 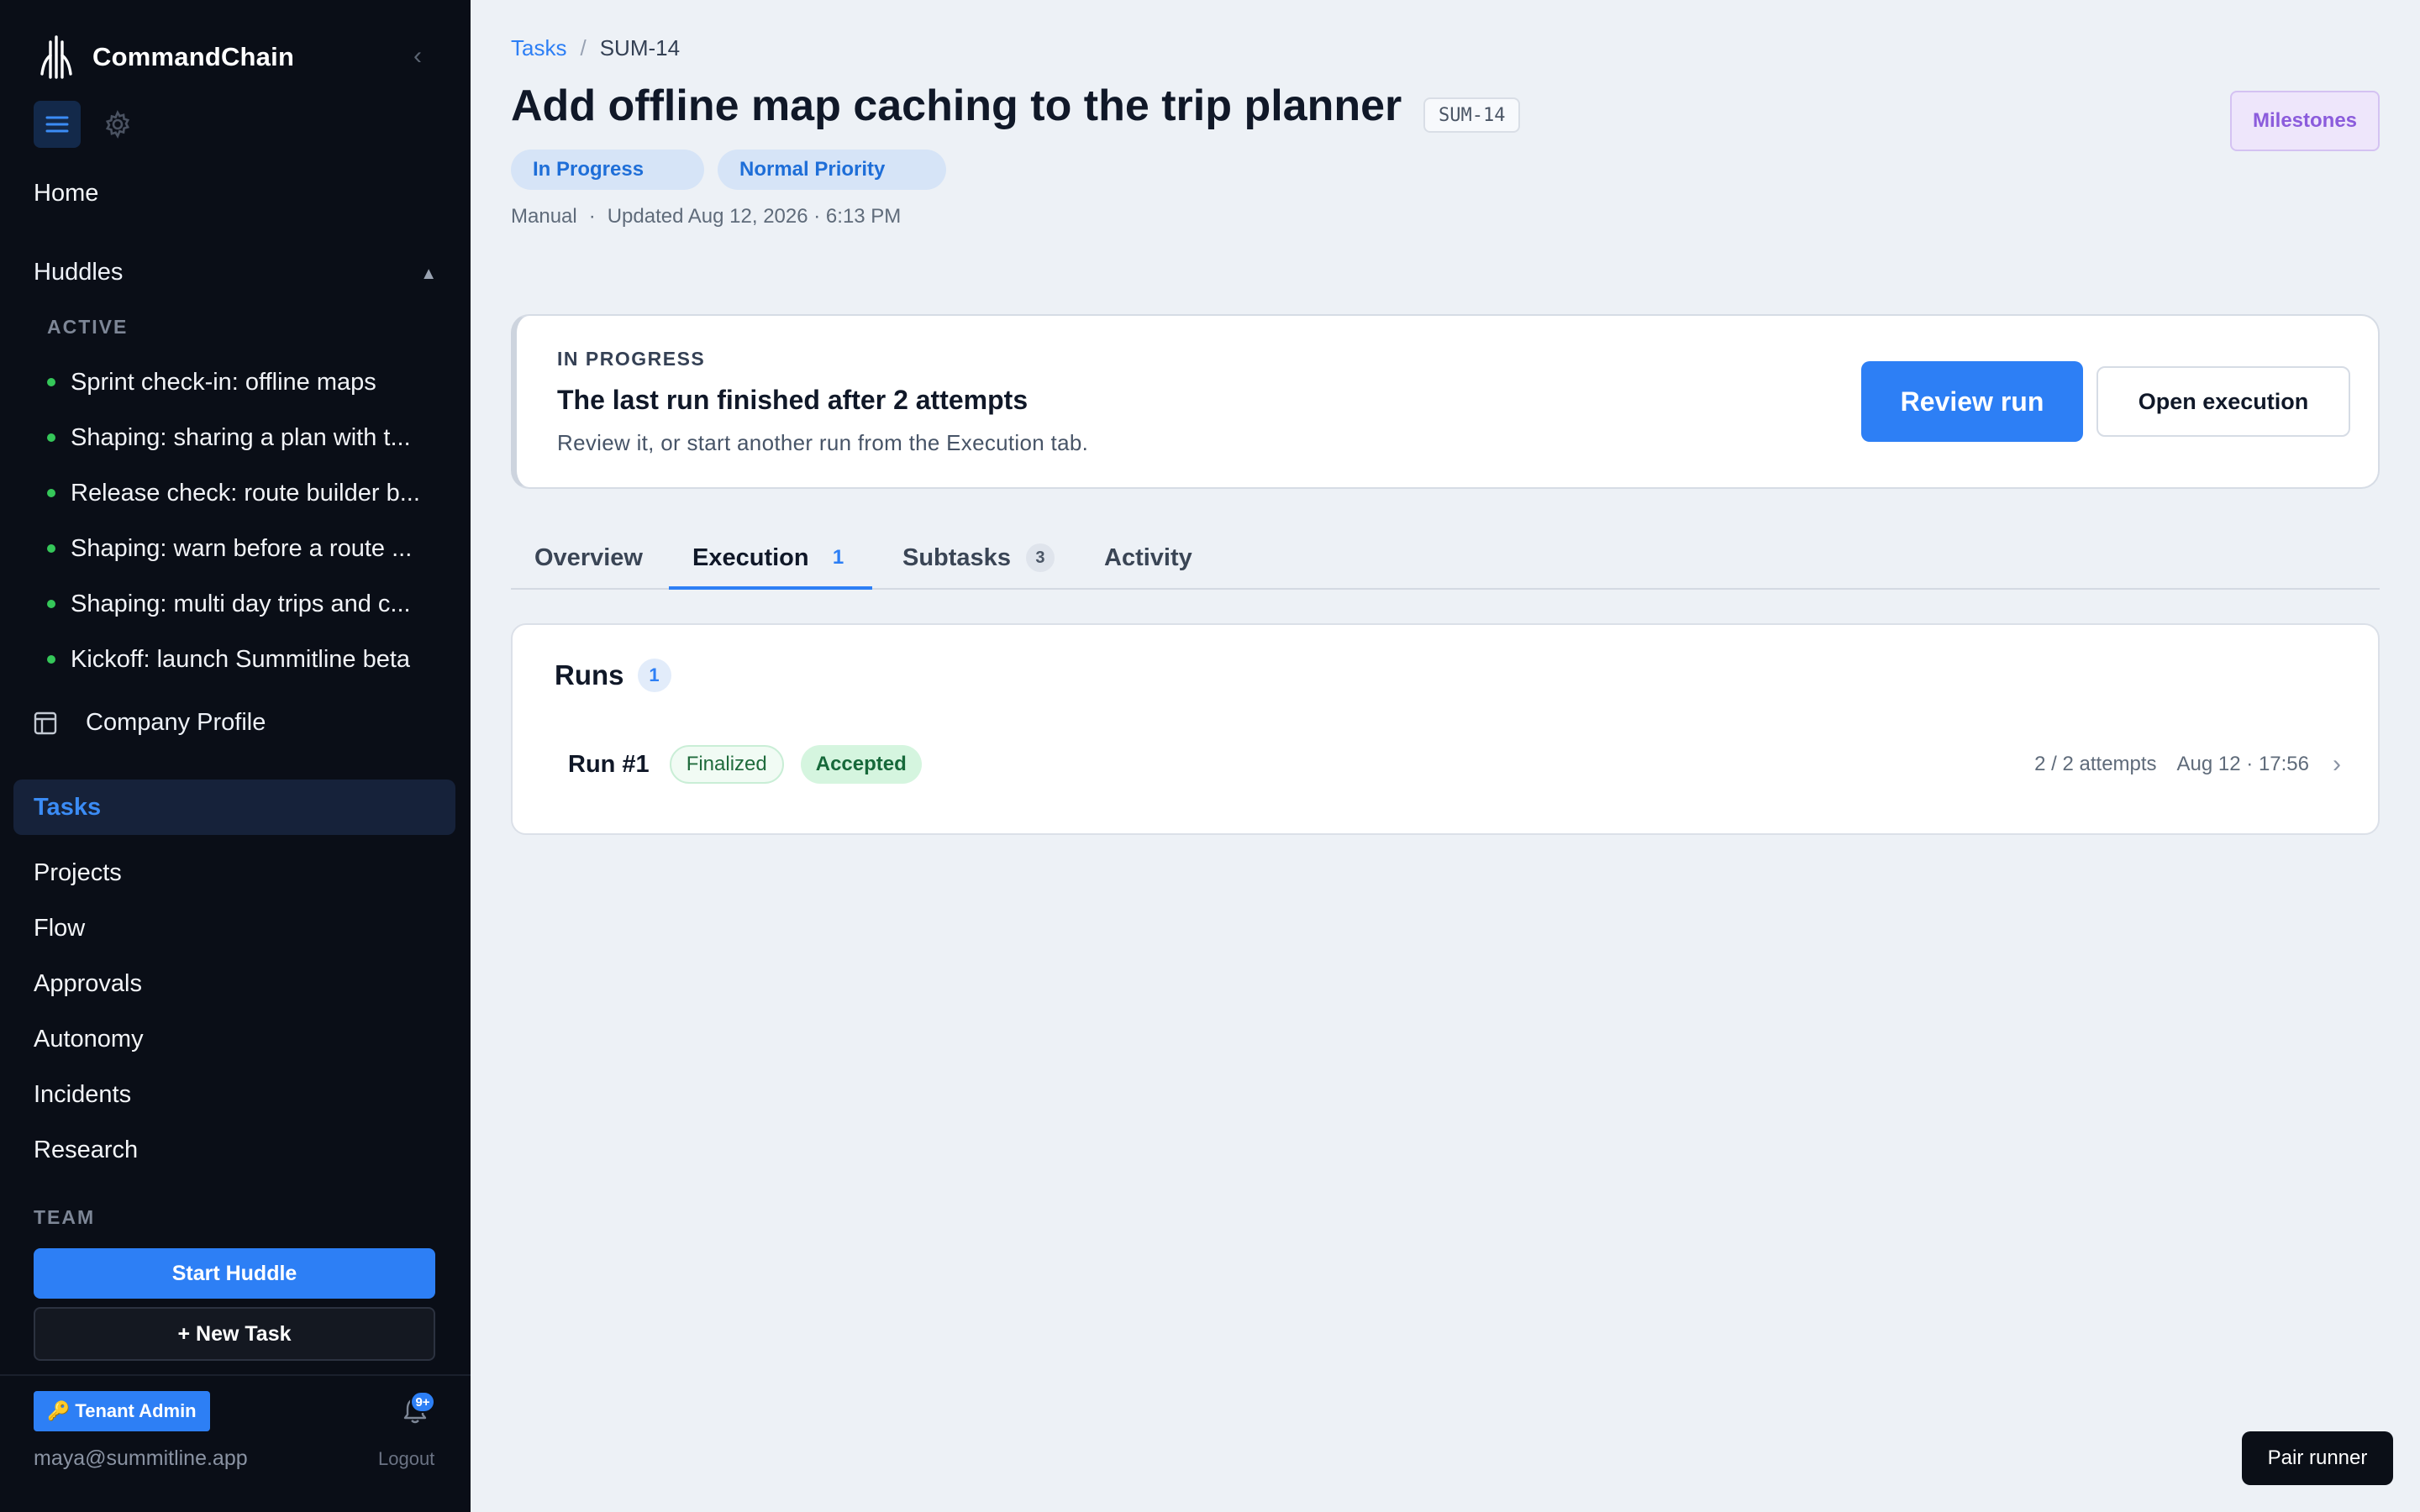 What do you see at coordinates (176, 722) in the screenshot?
I see `company-profile-label: Company Profile` at bounding box center [176, 722].